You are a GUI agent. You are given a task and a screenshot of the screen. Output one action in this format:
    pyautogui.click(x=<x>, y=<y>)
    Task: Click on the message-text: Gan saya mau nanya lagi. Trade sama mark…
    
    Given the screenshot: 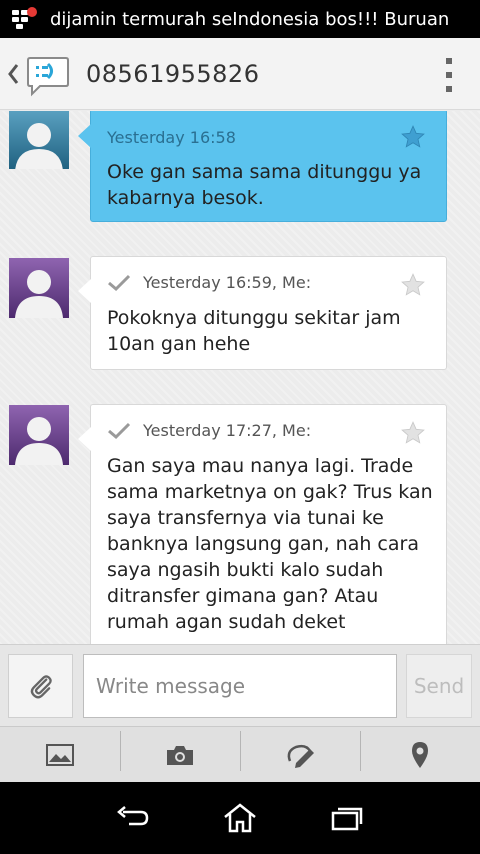 What is the action you would take?
    pyautogui.click(x=270, y=544)
    